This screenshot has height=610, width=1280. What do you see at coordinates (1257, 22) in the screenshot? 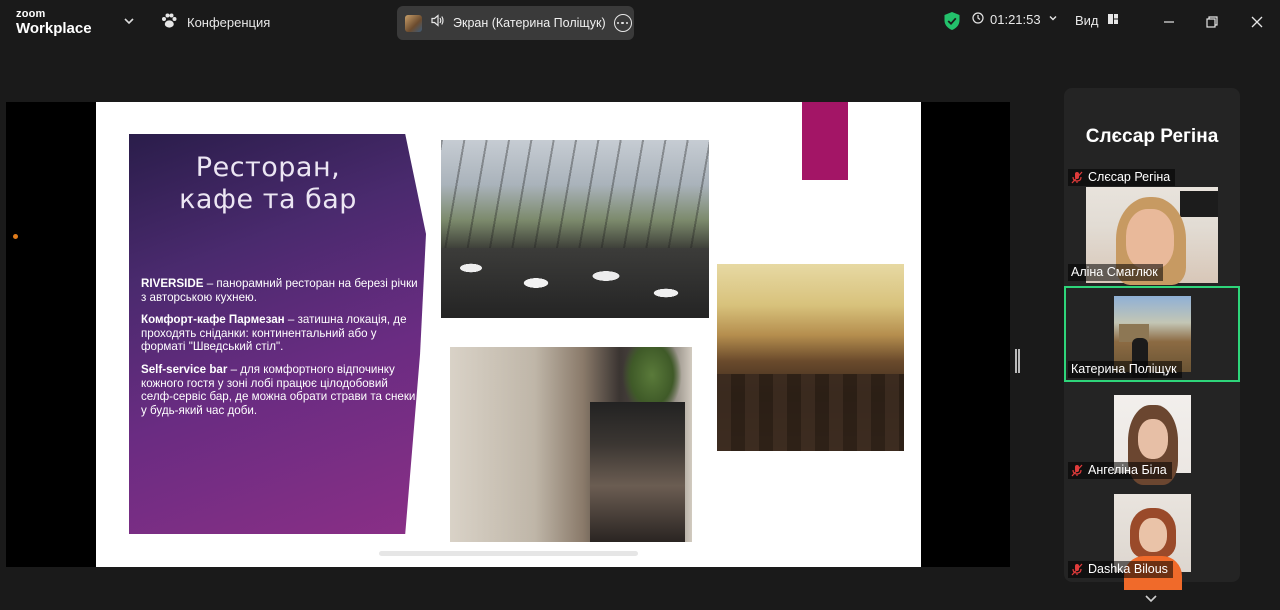
I see `close-icon` at bounding box center [1257, 22].